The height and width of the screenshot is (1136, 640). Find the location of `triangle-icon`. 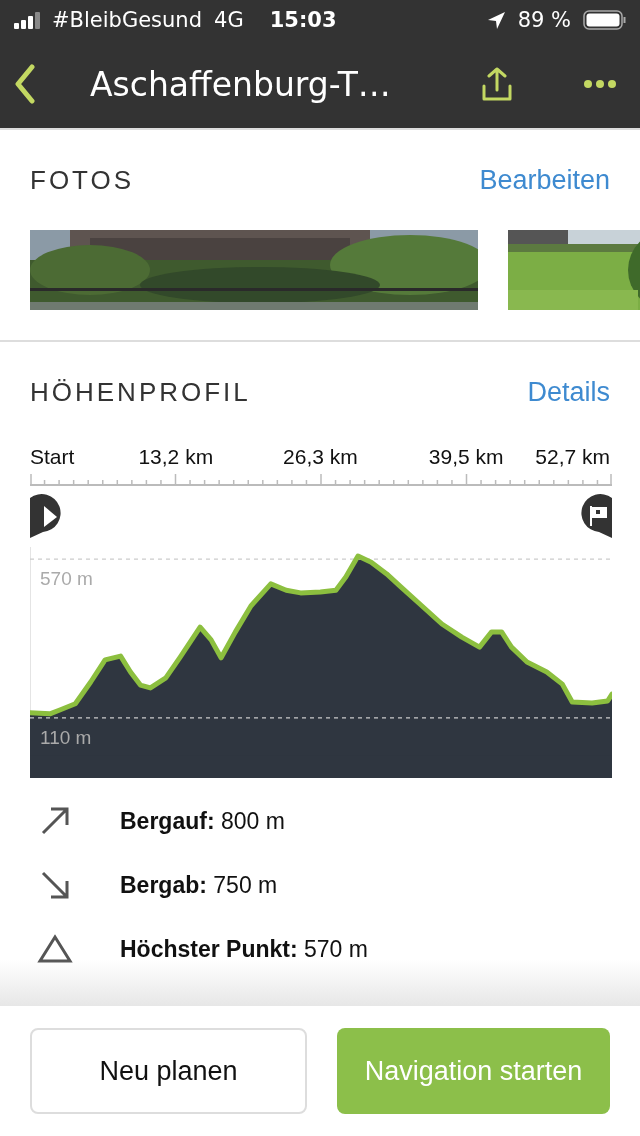

triangle-icon is located at coordinates (55, 949).